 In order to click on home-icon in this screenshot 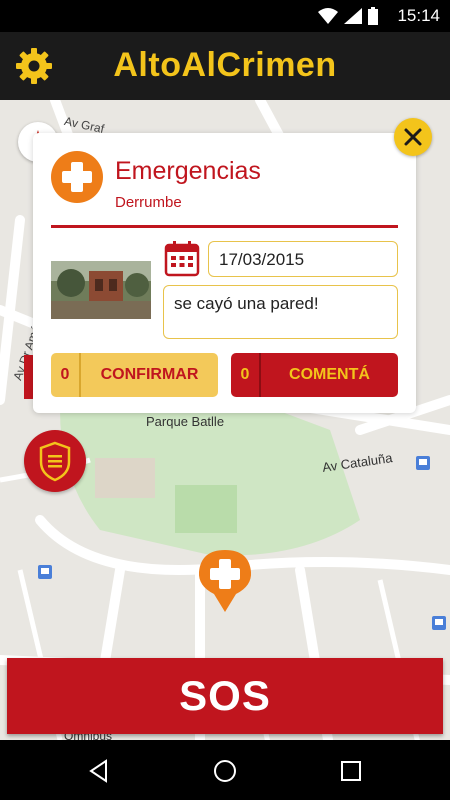, I will do `click(225, 771)`.